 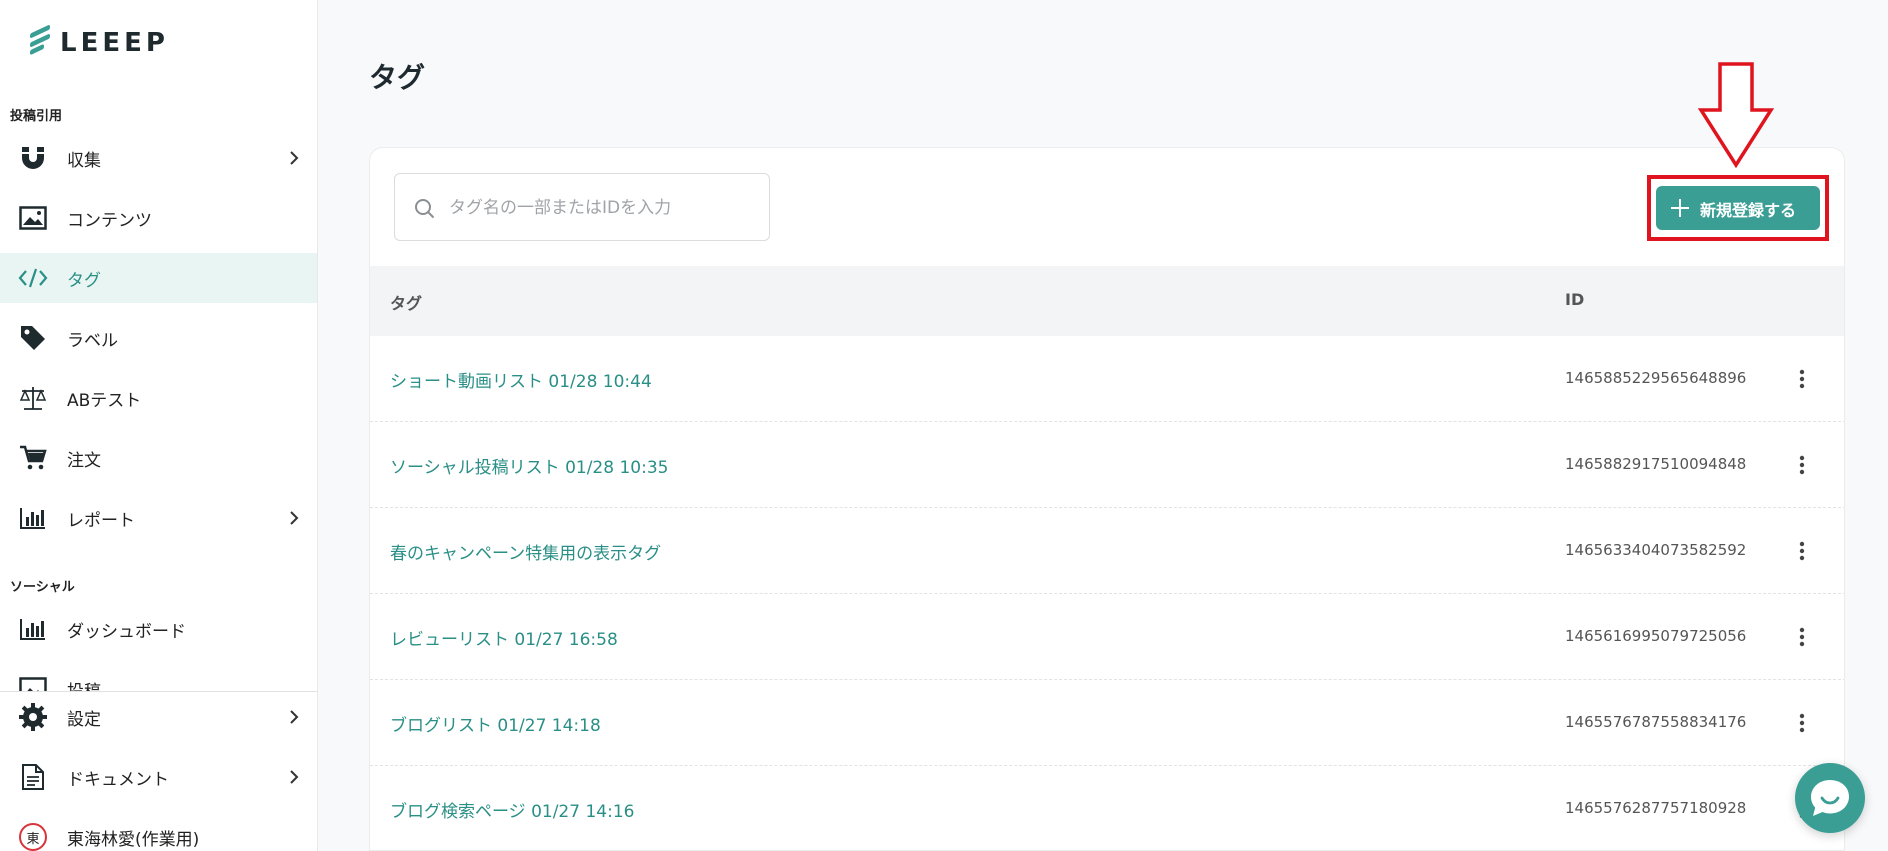 What do you see at coordinates (33, 836) in the screenshot?
I see `avatar: 東` at bounding box center [33, 836].